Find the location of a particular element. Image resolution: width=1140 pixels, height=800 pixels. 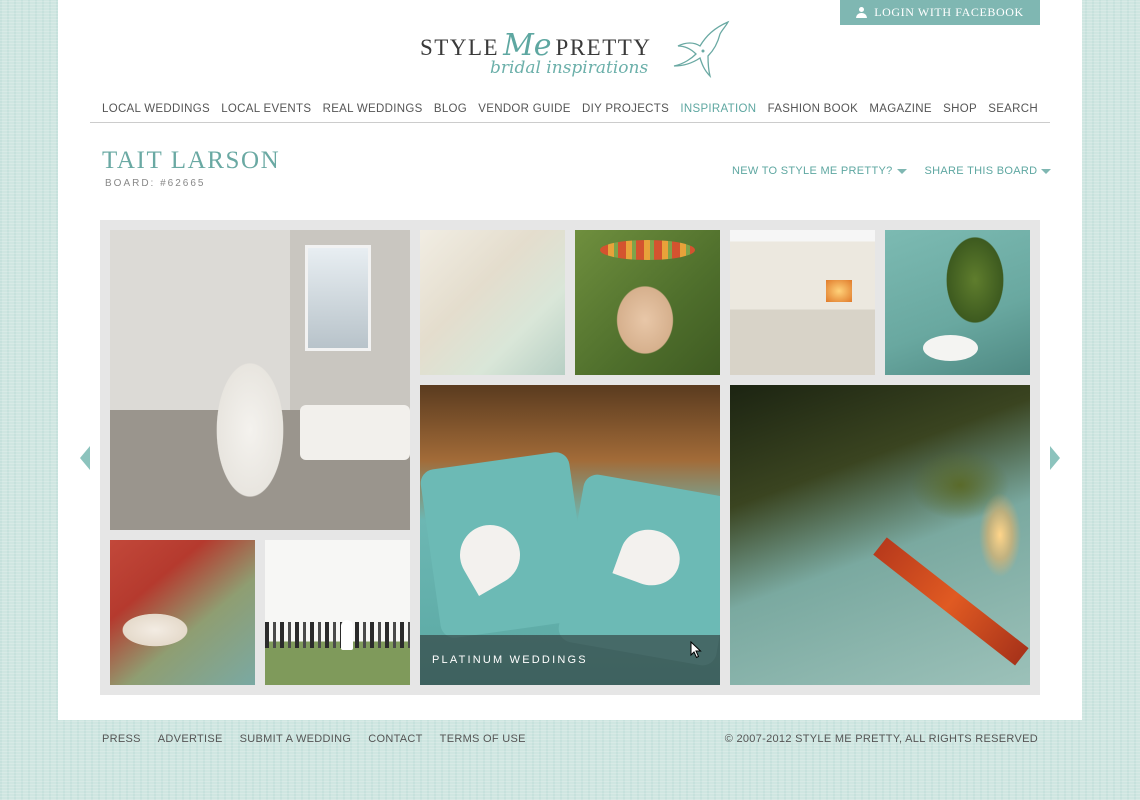

new-to-site-dropdown: NEW TO STYLE ME PRETTY? is located at coordinates (819, 171).